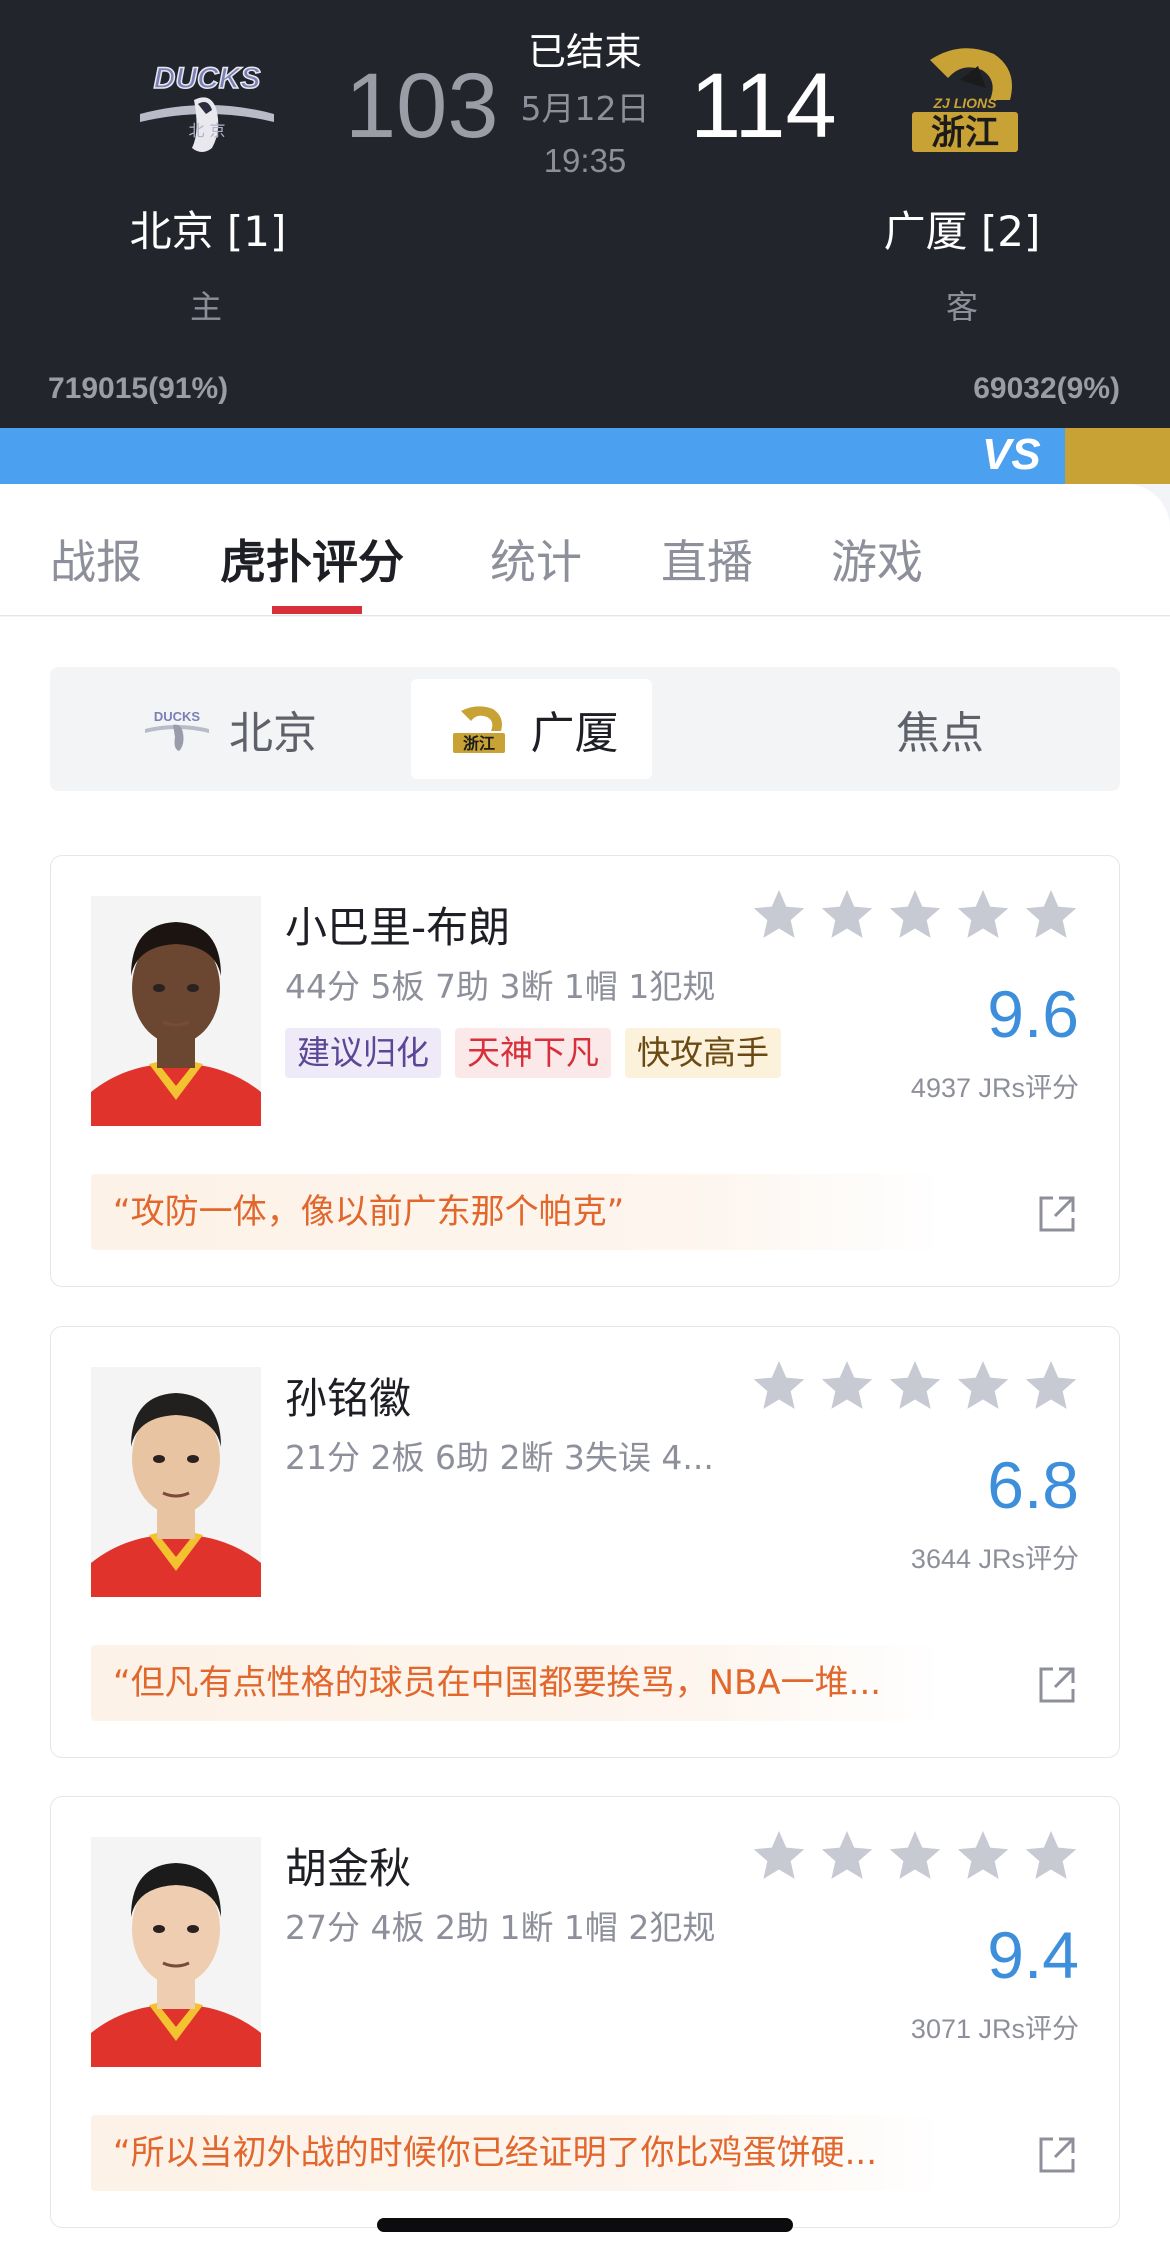 This screenshot has width=1170, height=2259. I want to click on player-rating: 9.6, so click(1033, 1014).